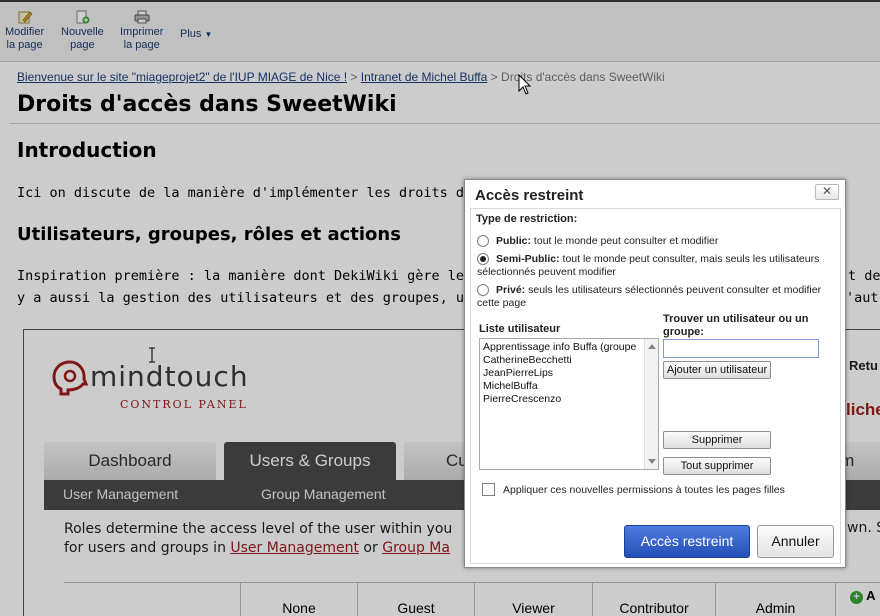 The width and height of the screenshot is (880, 616). What do you see at coordinates (741, 348) in the screenshot?
I see `find-user-input` at bounding box center [741, 348].